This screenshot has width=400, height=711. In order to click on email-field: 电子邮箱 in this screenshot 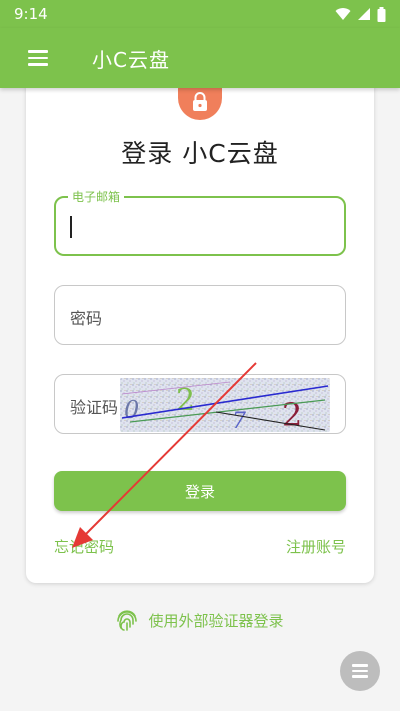, I will do `click(200, 222)`.